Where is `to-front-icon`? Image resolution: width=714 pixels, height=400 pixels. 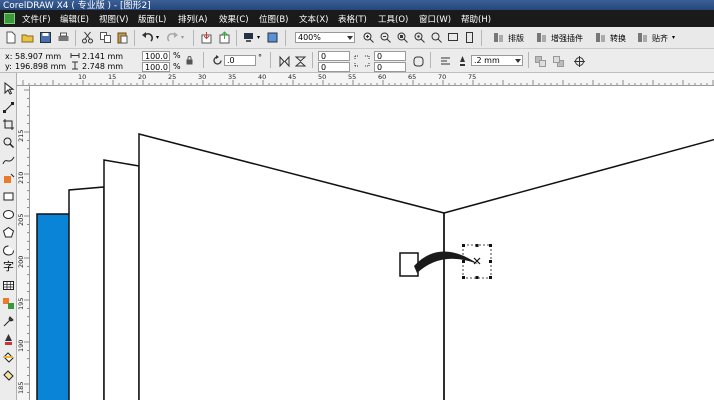
to-front-icon is located at coordinates (540, 61).